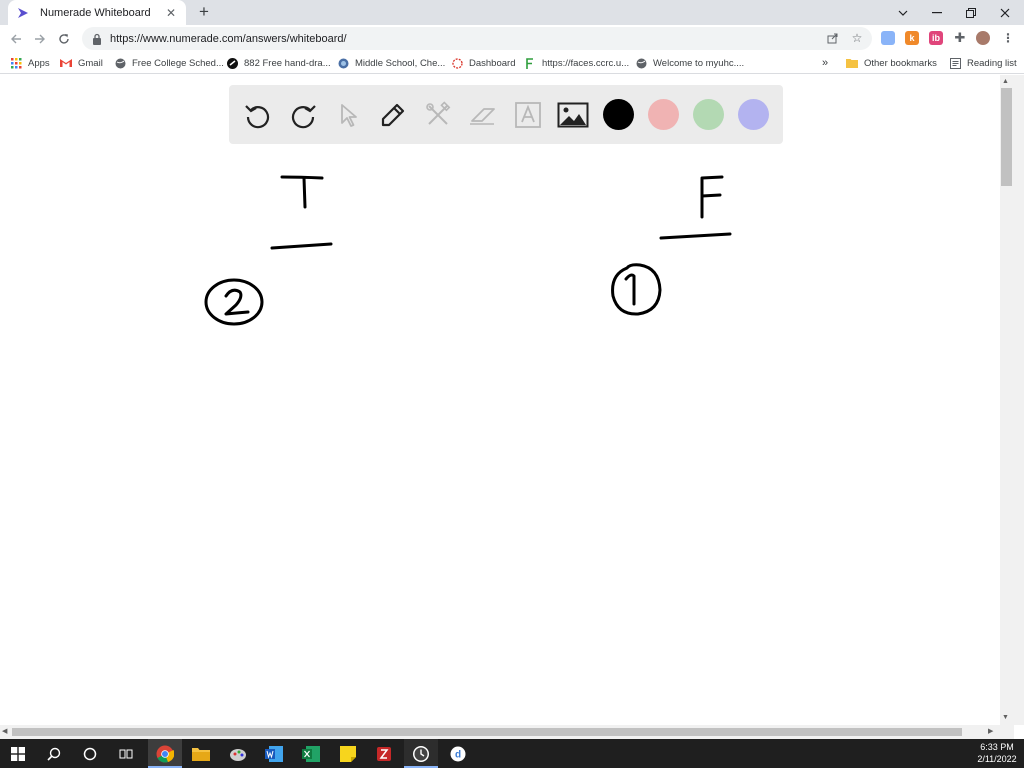  I want to click on drawing-app-icon, so click(238, 754).